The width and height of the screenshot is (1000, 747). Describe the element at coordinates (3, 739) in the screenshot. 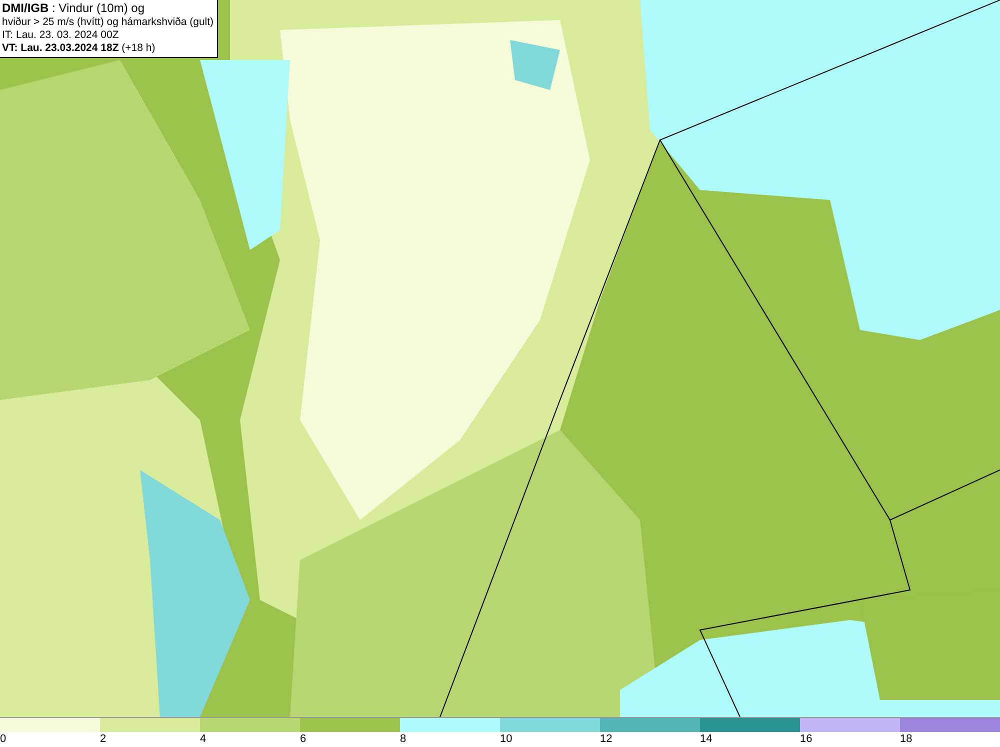

I see `legend-label: 0` at that location.